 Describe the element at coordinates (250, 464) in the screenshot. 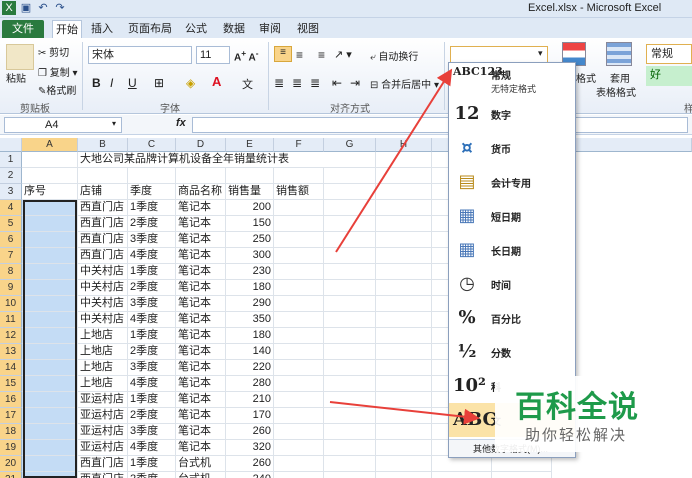

I see `data-cell: 260` at that location.